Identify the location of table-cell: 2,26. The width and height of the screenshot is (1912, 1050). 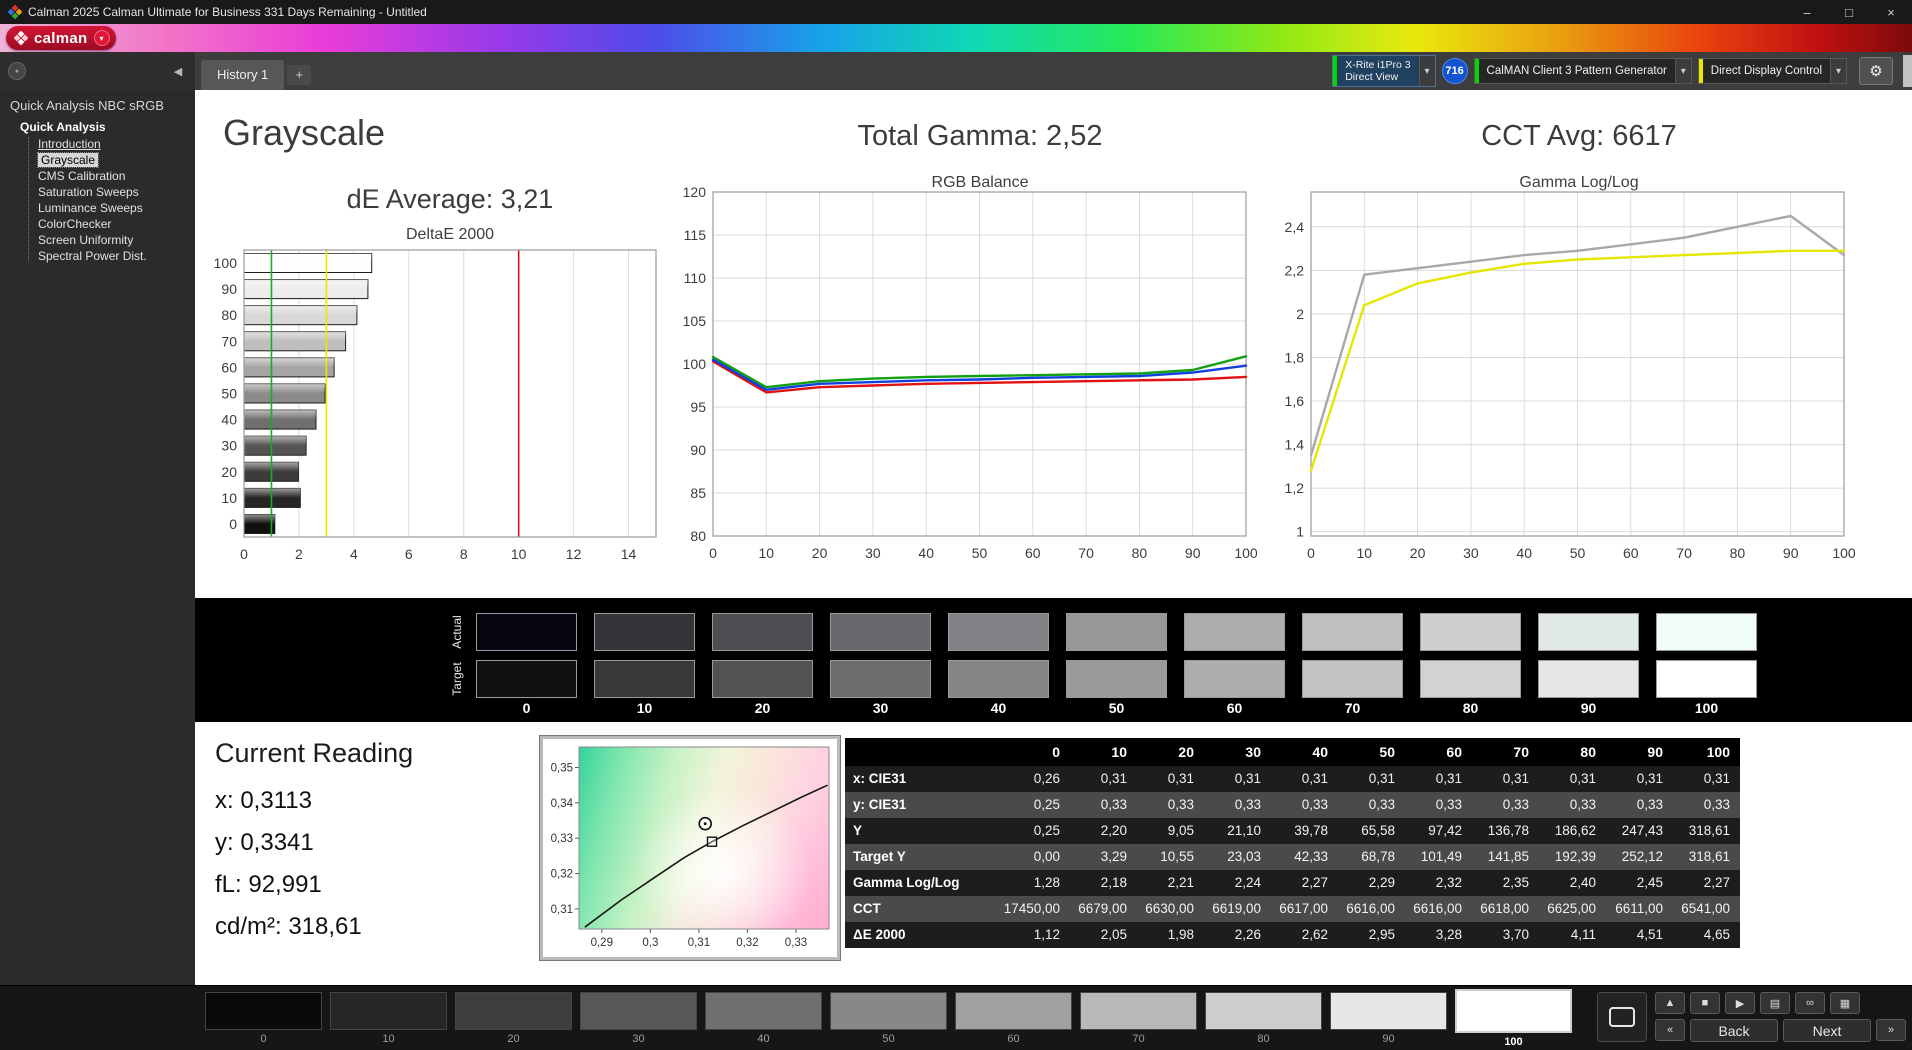
(1237, 935).